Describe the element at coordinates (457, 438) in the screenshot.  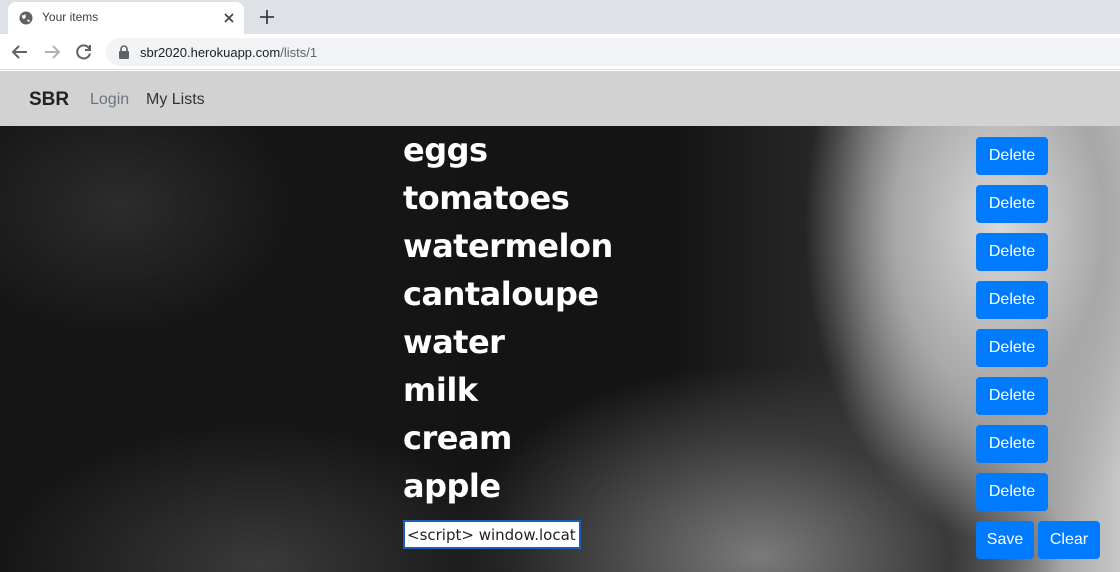
I see `list-item-name: cream` at that location.